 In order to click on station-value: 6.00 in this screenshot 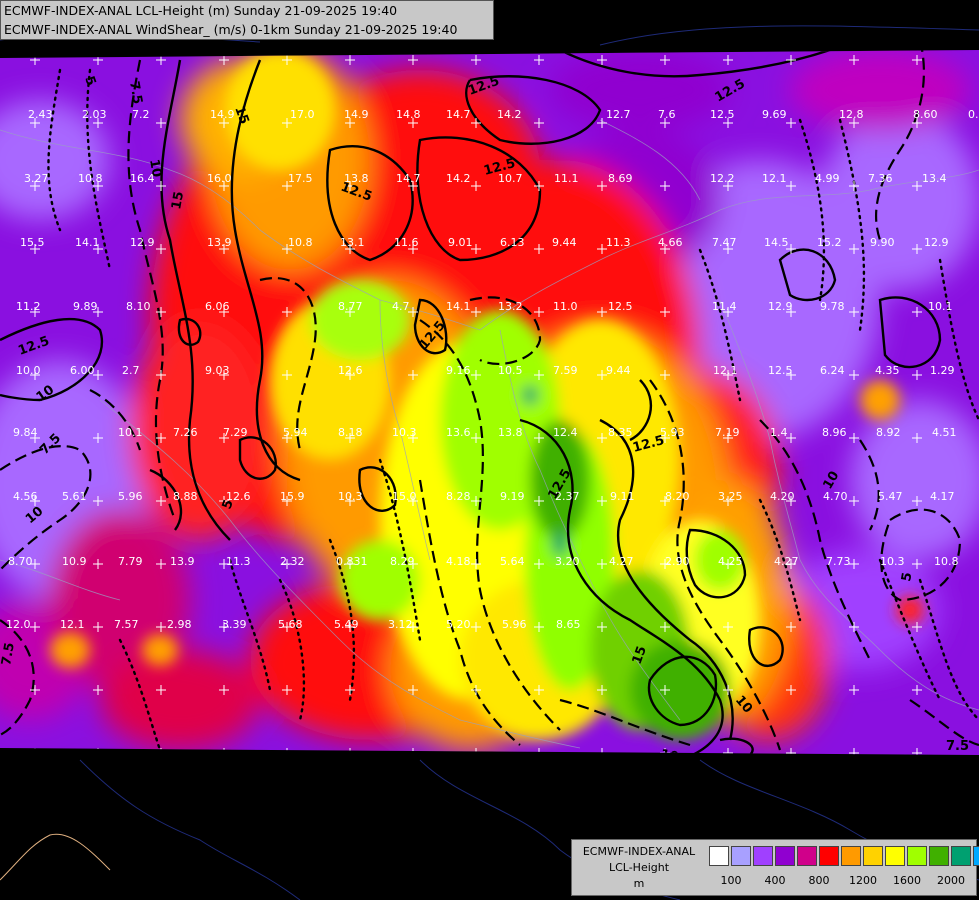, I will do `click(82, 370)`.